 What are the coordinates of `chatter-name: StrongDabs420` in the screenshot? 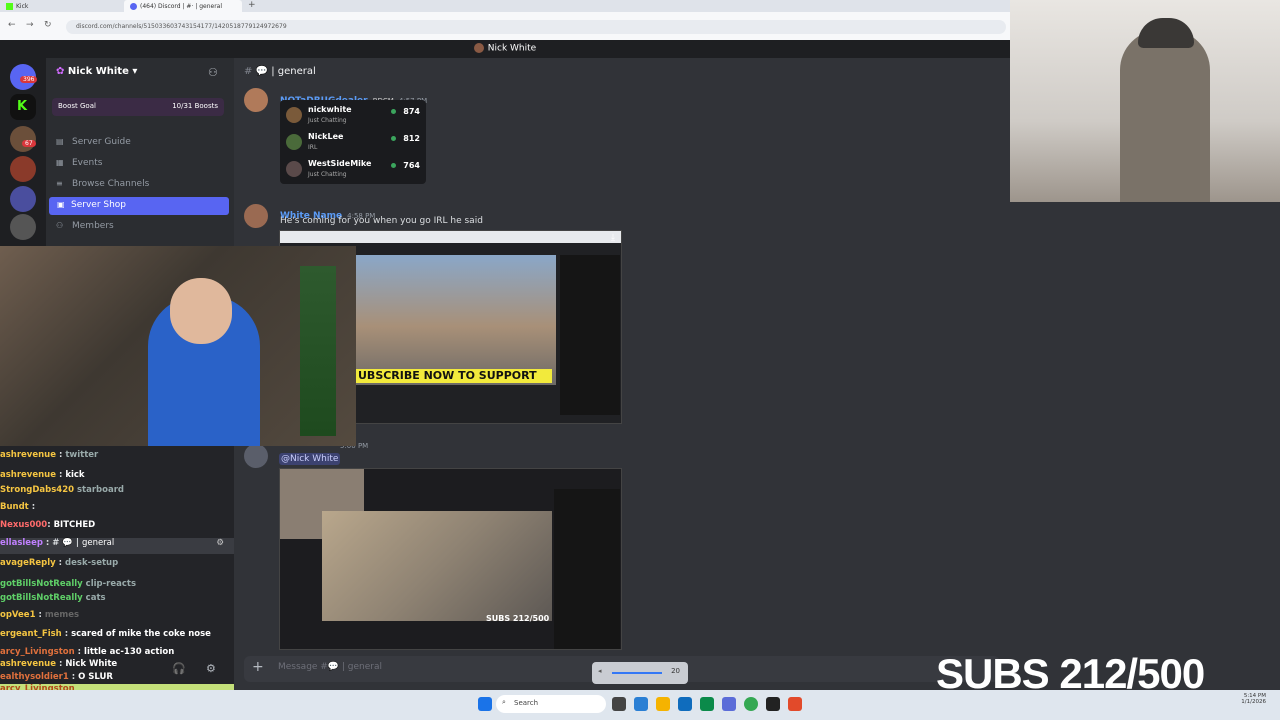 It's located at (37, 490).